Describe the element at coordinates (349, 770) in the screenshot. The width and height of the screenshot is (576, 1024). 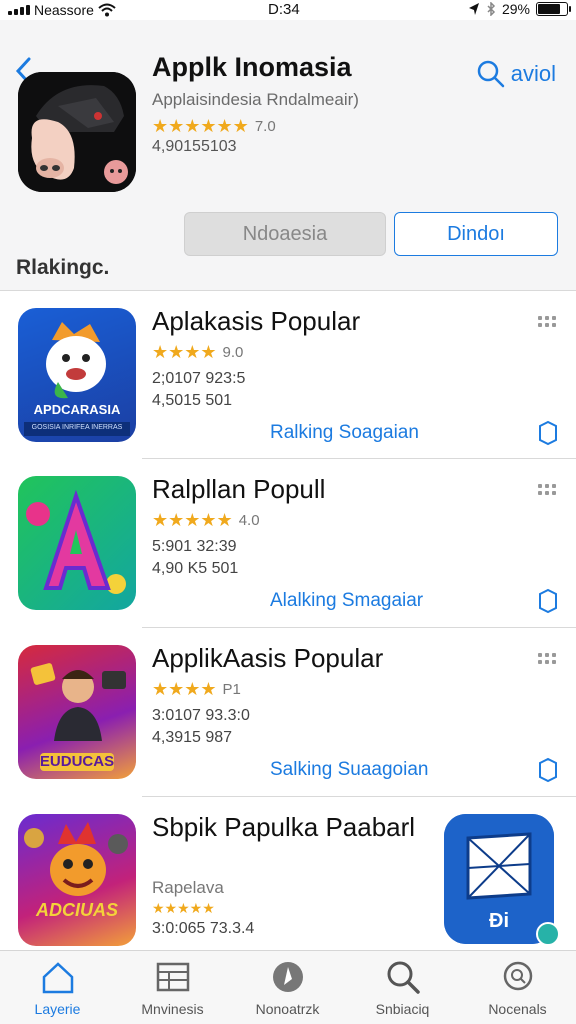
I see `ranking-link: Salking Suaagoian` at that location.